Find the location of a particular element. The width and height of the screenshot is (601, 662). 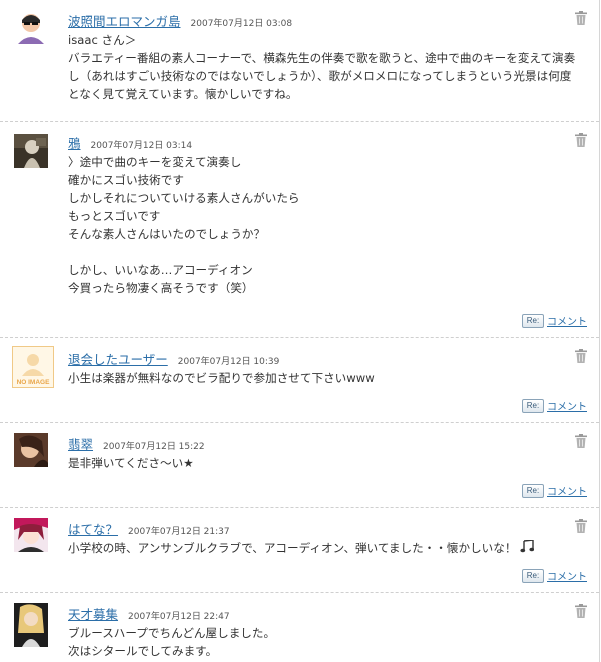

no-image-label: NO IMAGE is located at coordinates (34, 382).